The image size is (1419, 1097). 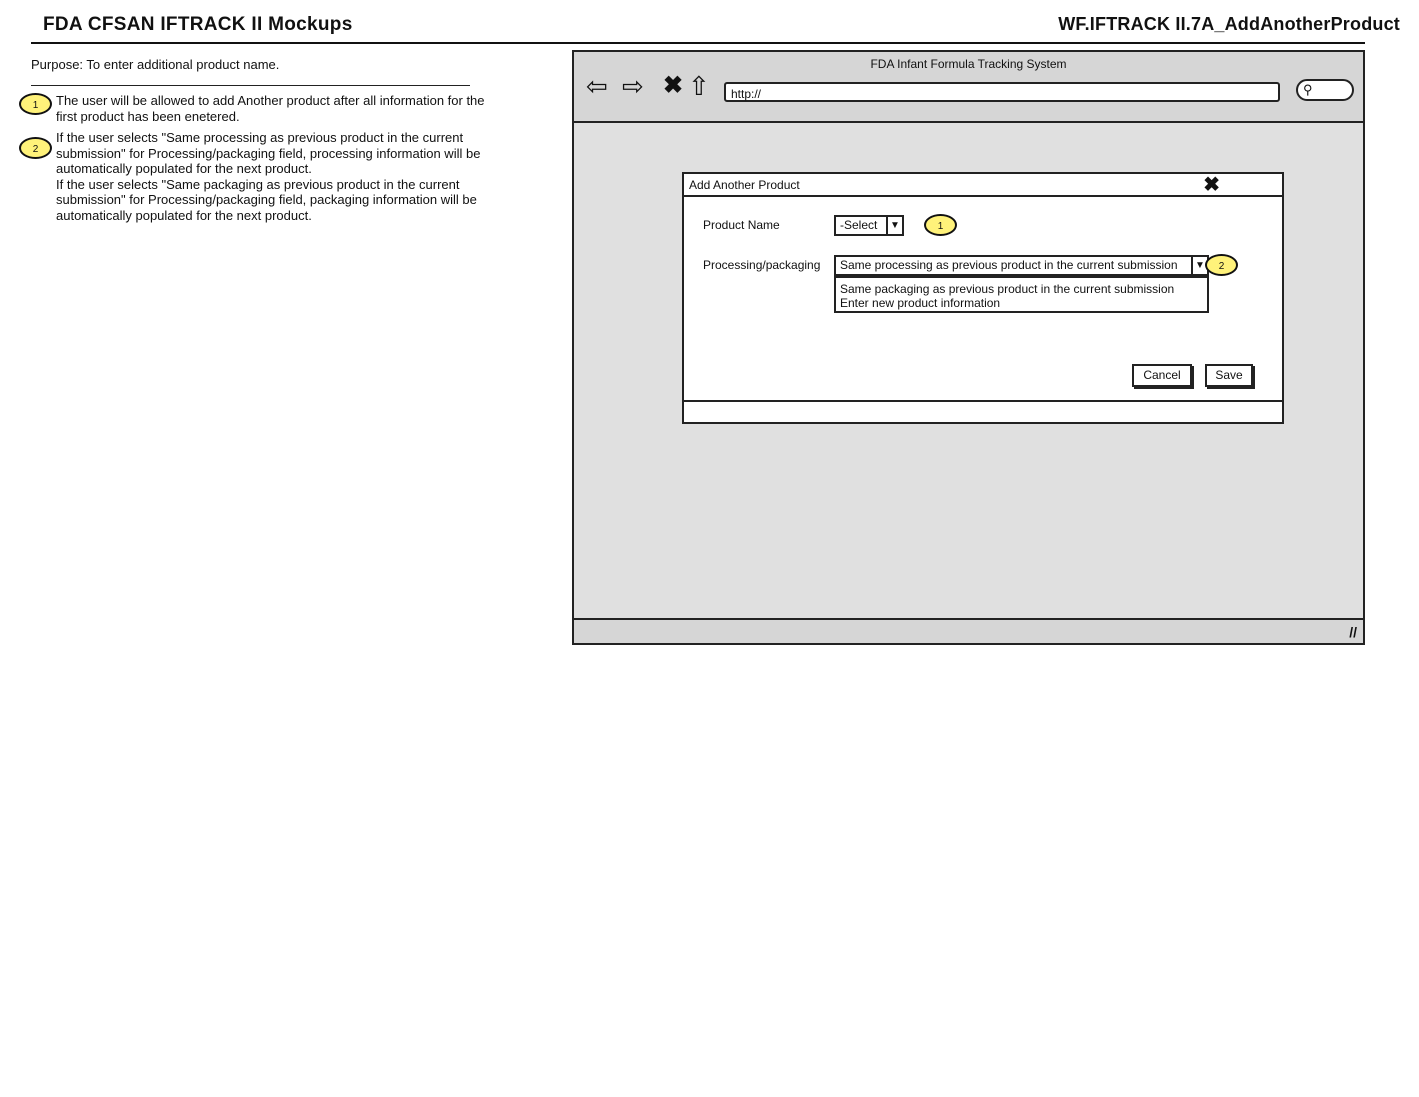 I want to click on dialog-title: Add Another Product, so click(x=744, y=185).